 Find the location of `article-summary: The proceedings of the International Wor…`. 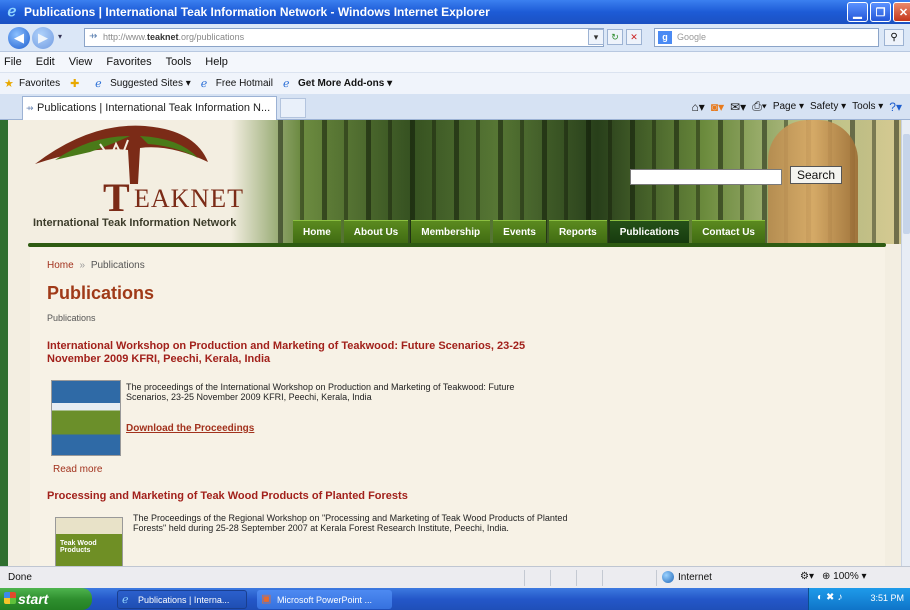

article-summary: The proceedings of the International Wor… is located at coordinates (320, 392).